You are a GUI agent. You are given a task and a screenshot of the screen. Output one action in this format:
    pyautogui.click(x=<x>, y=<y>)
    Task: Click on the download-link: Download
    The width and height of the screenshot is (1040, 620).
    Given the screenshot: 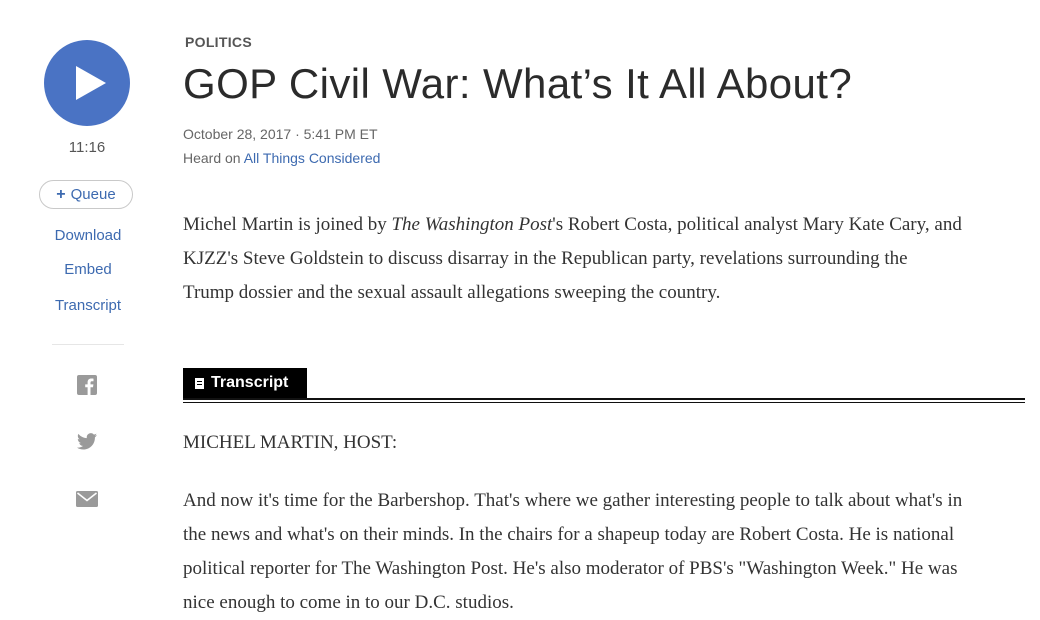 What is the action you would take?
    pyautogui.click(x=88, y=235)
    